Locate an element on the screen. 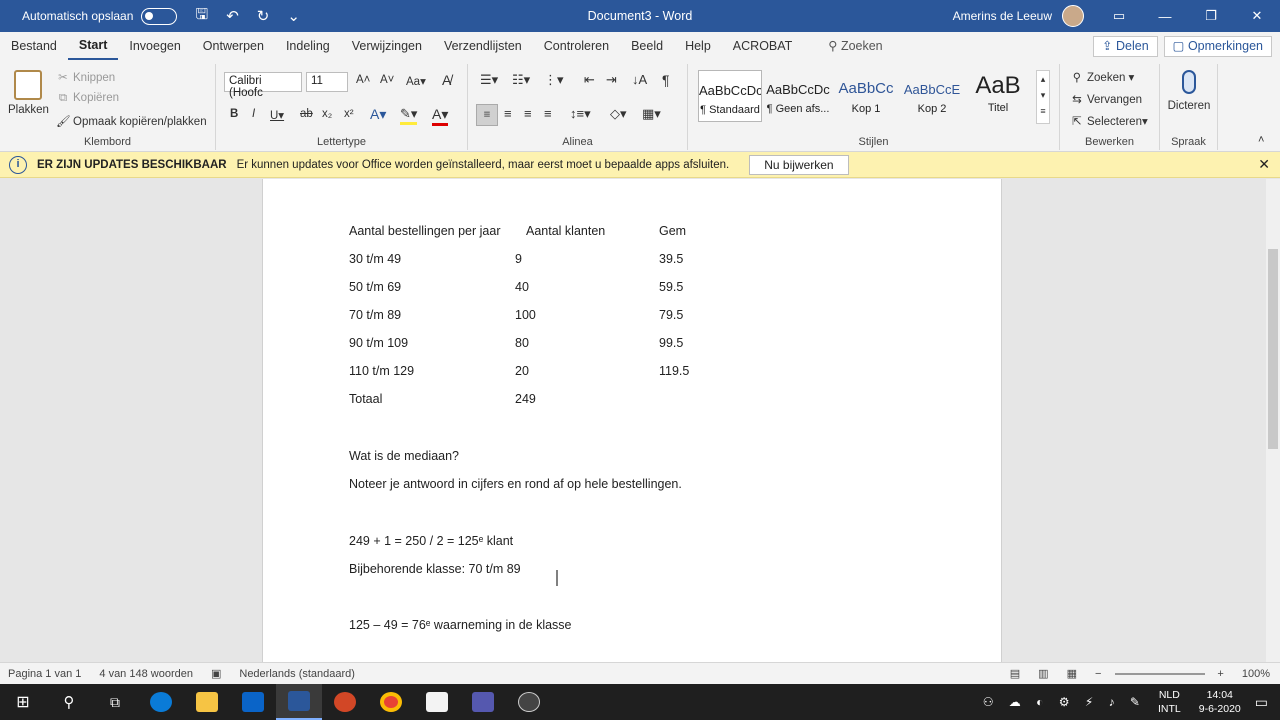  page-count: Pagina 1 van 1 is located at coordinates (44, 674).